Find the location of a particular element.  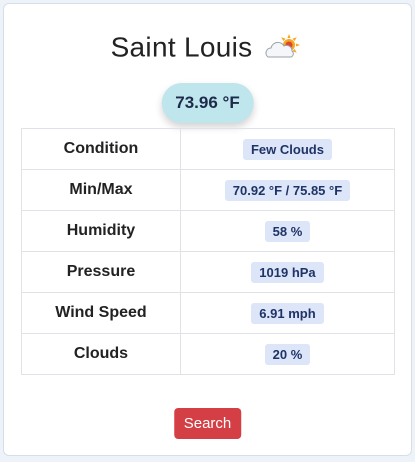

humidity-label: Humidity is located at coordinates (101, 231).